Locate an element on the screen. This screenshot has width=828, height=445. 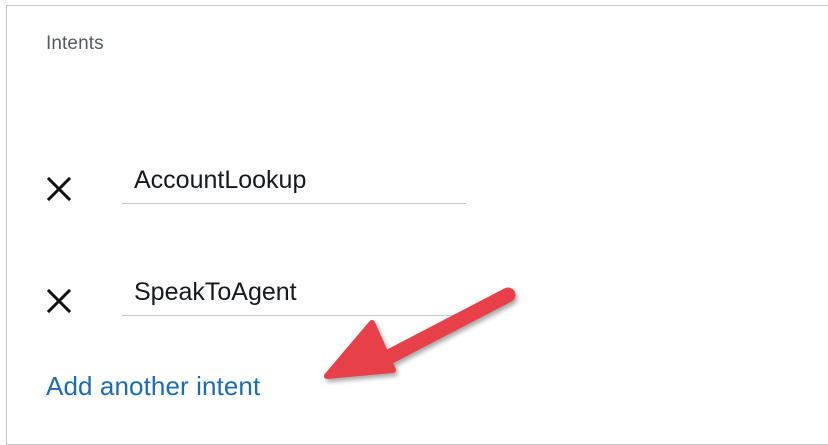
add-another-intent-link: Add another intent is located at coordinates (153, 386).